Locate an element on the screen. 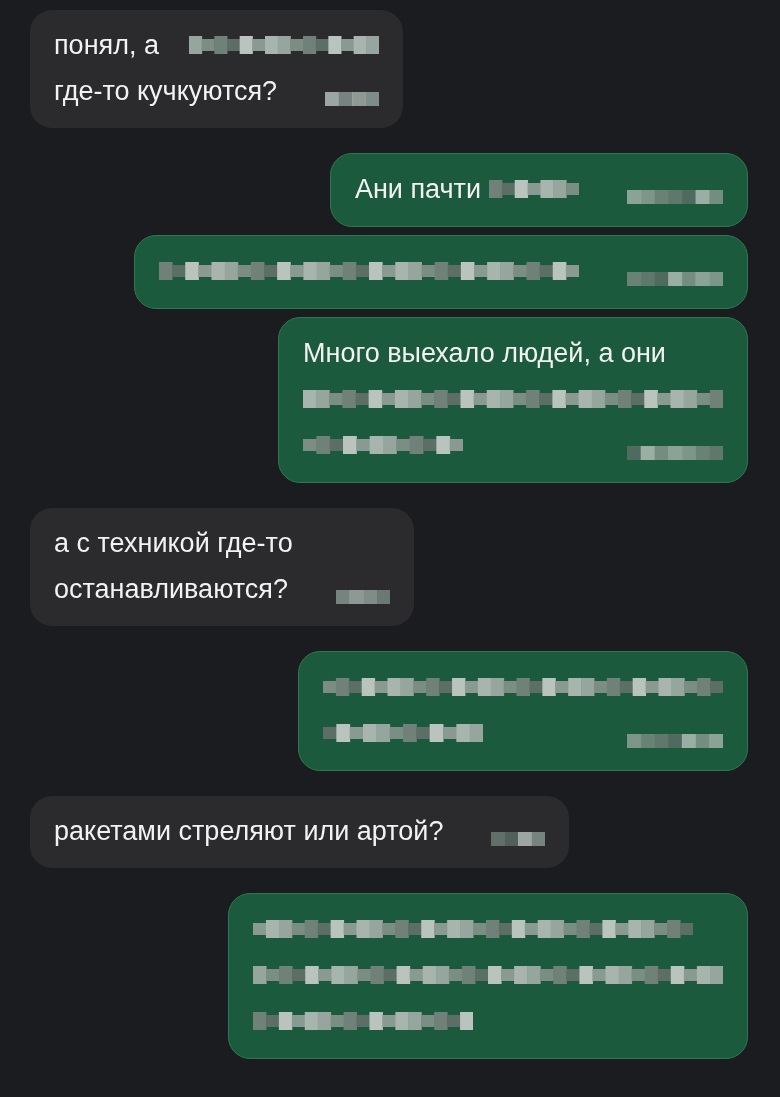  message-text: останавливаются? is located at coordinates (171, 589).